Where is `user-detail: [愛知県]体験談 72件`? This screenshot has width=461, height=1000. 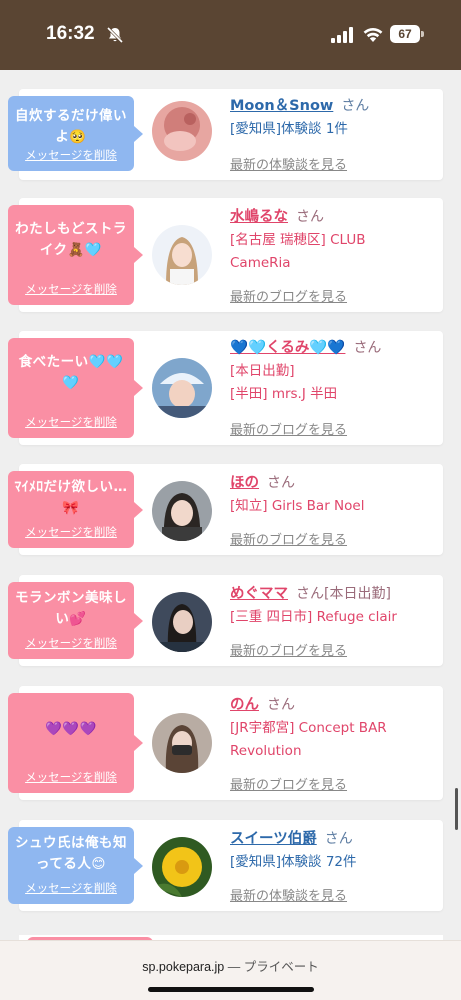 user-detail: [愛知県]体験談 72件 is located at coordinates (293, 862).